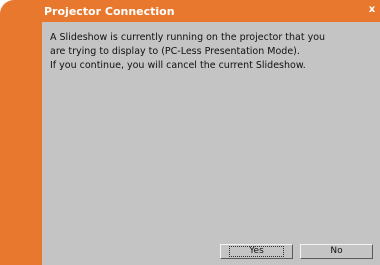 The height and width of the screenshot is (265, 380). I want to click on no-button: No, so click(336, 251).